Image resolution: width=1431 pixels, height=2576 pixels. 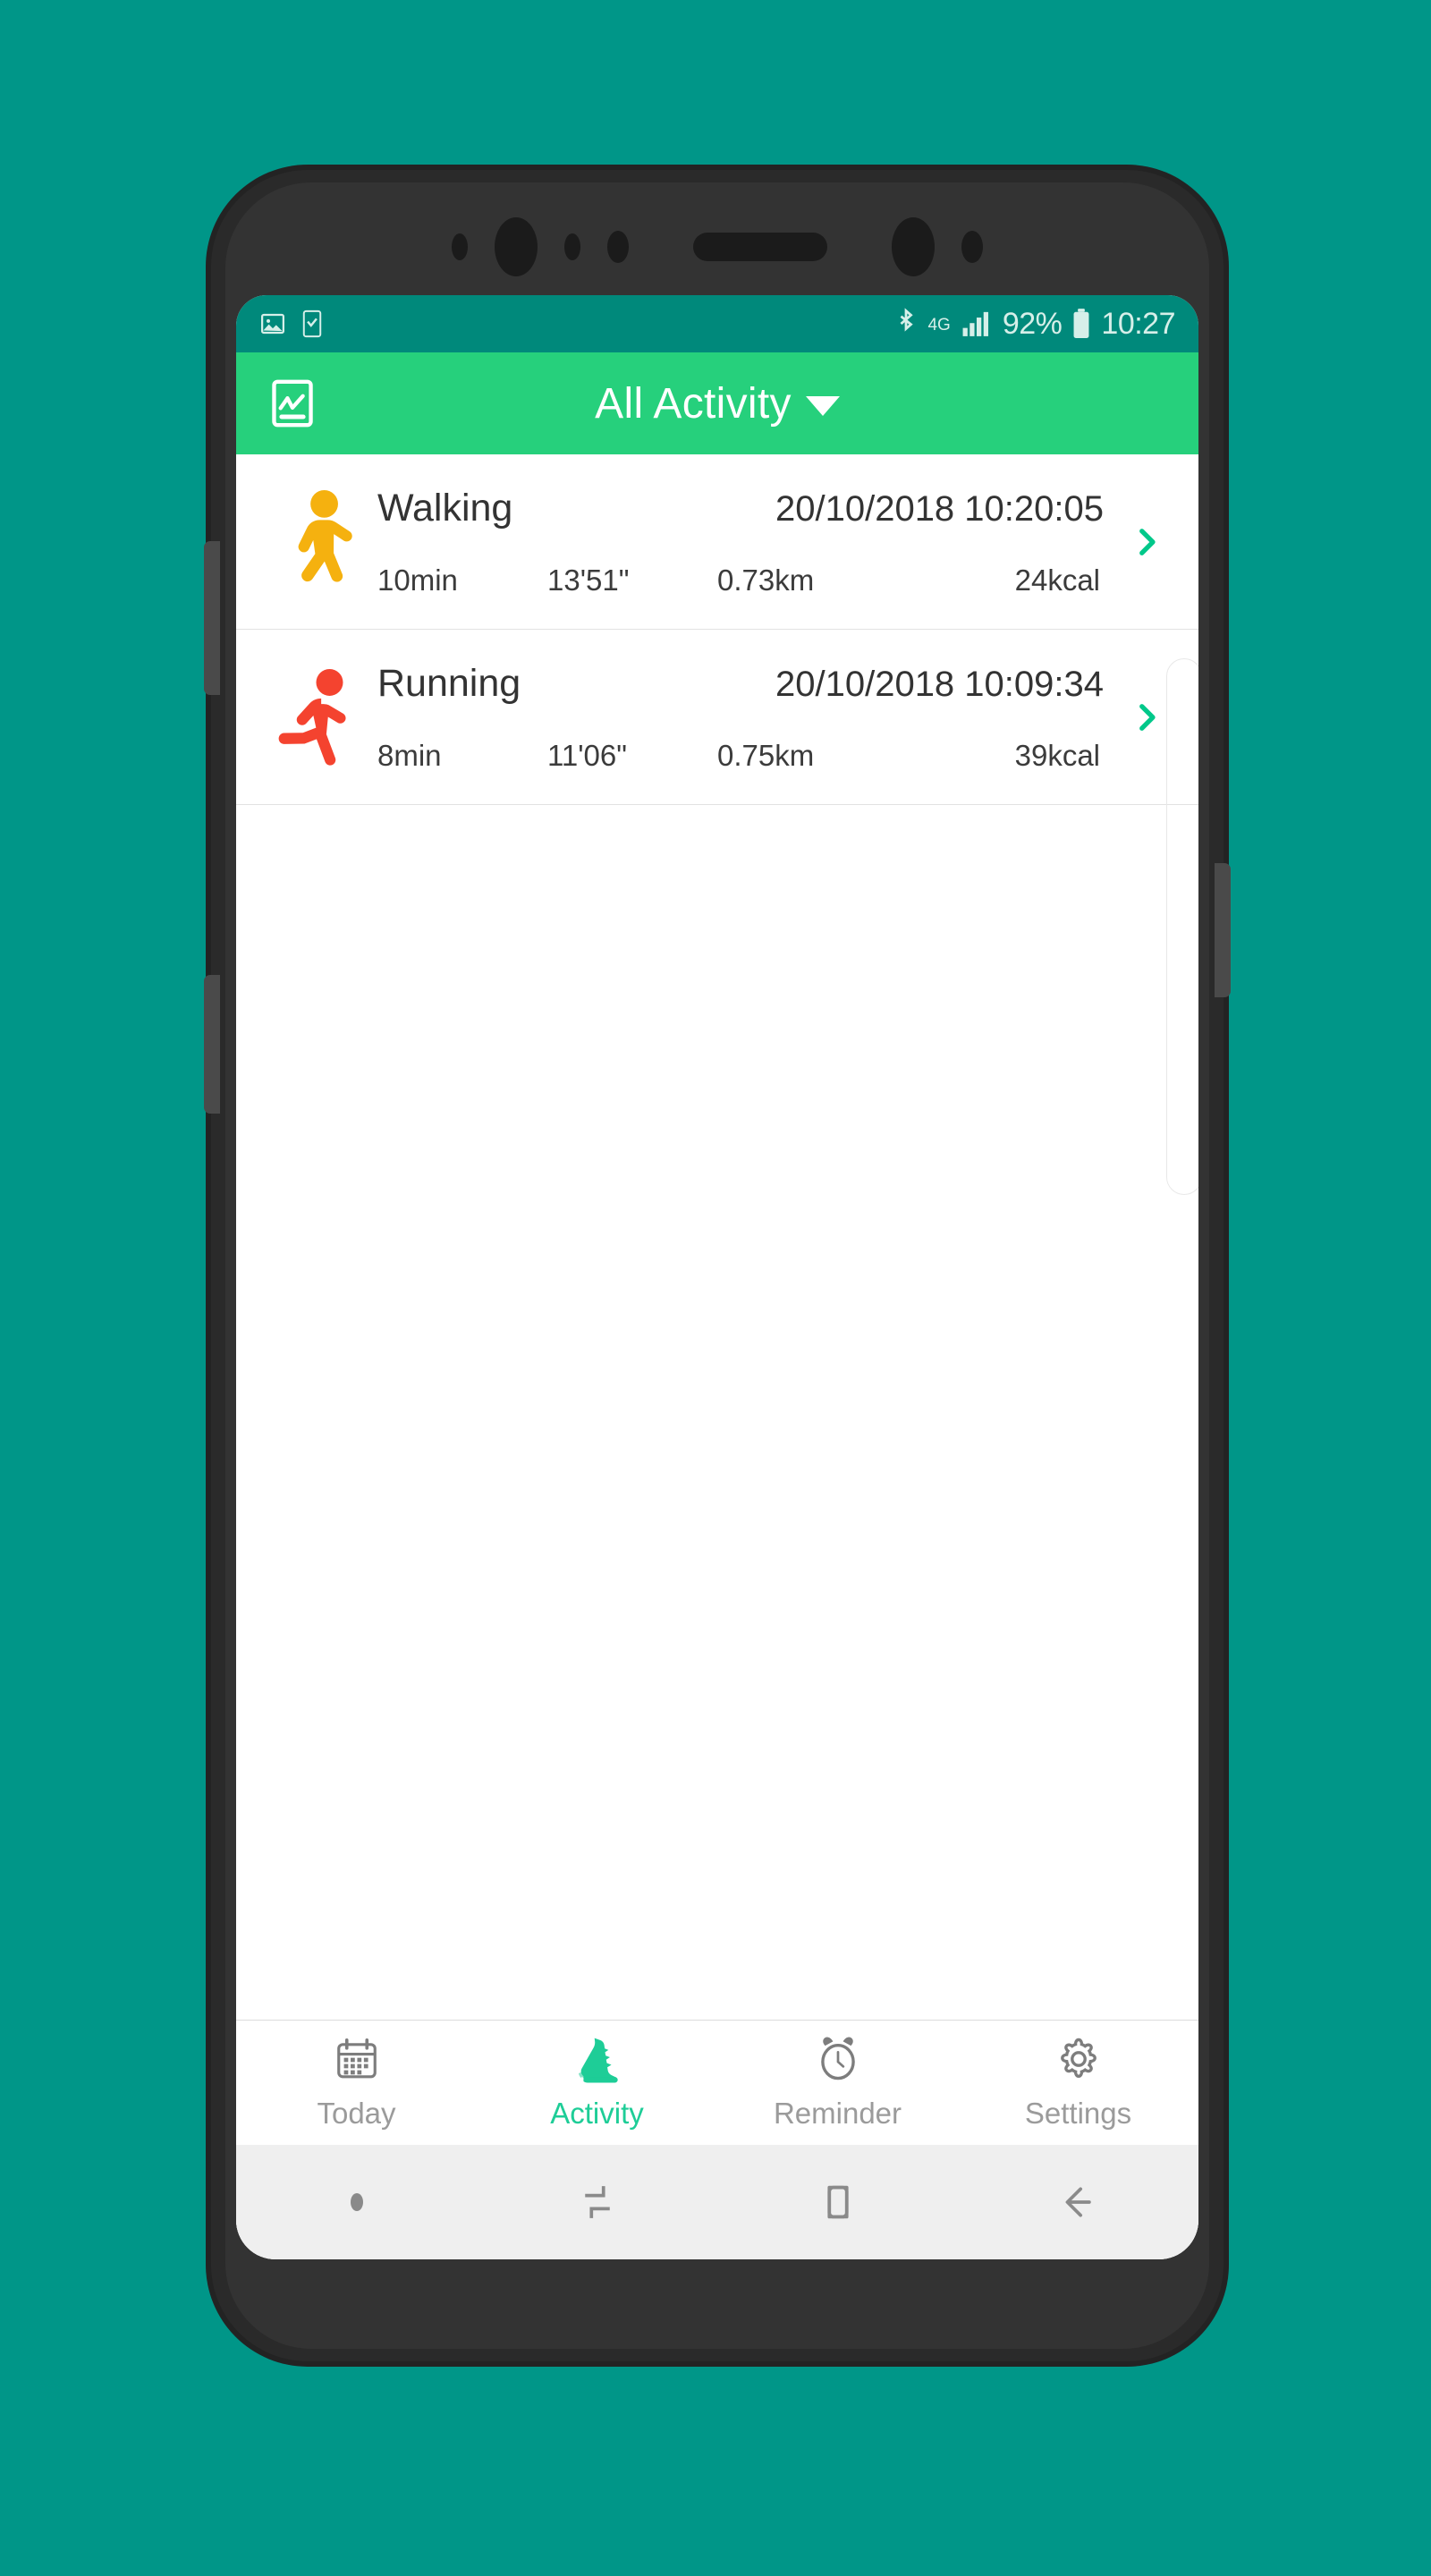 What do you see at coordinates (1078, 2202) in the screenshot?
I see `back-arrow-icon` at bounding box center [1078, 2202].